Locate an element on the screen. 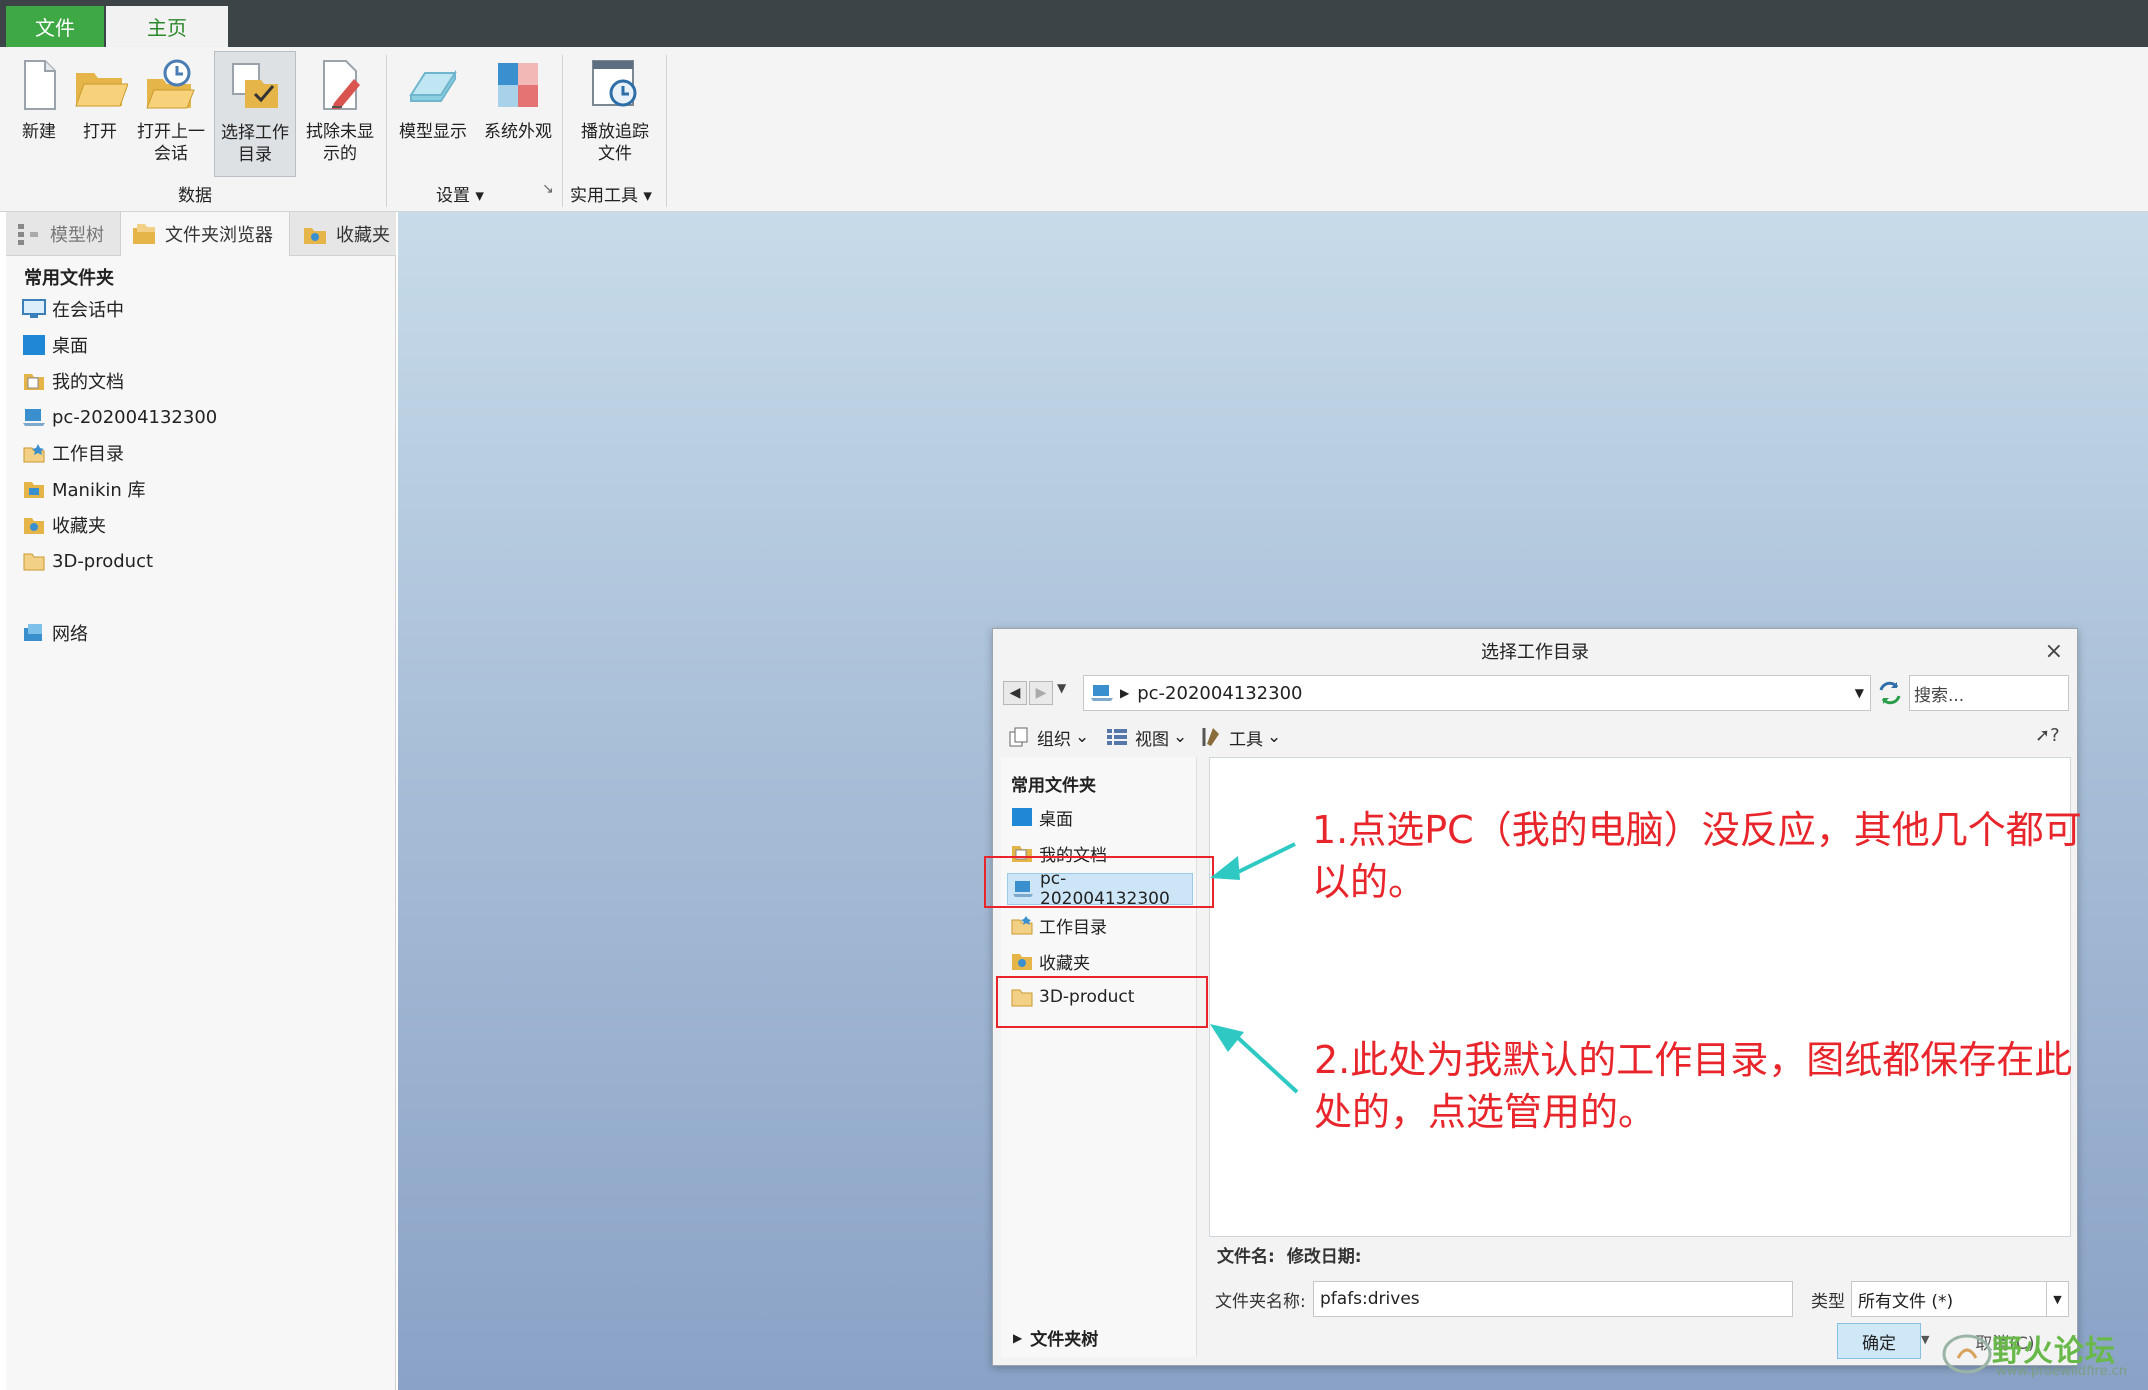 This screenshot has width=2148, height=1390. note-1-line-2: 以的。 is located at coordinates (1369, 882).